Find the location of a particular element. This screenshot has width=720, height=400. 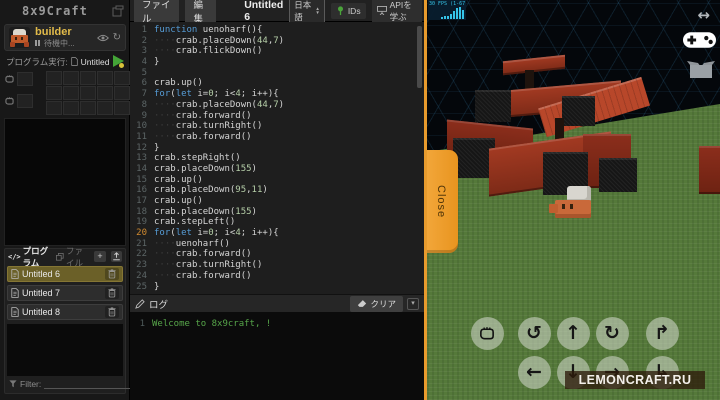

file-item: Untitled 6 is located at coordinates (65, 274).